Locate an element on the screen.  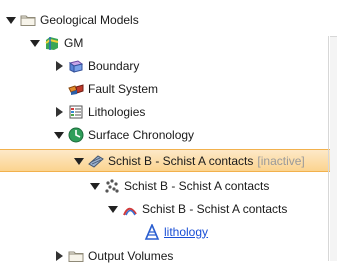
side-panel-edge is located at coordinates (333, 148).